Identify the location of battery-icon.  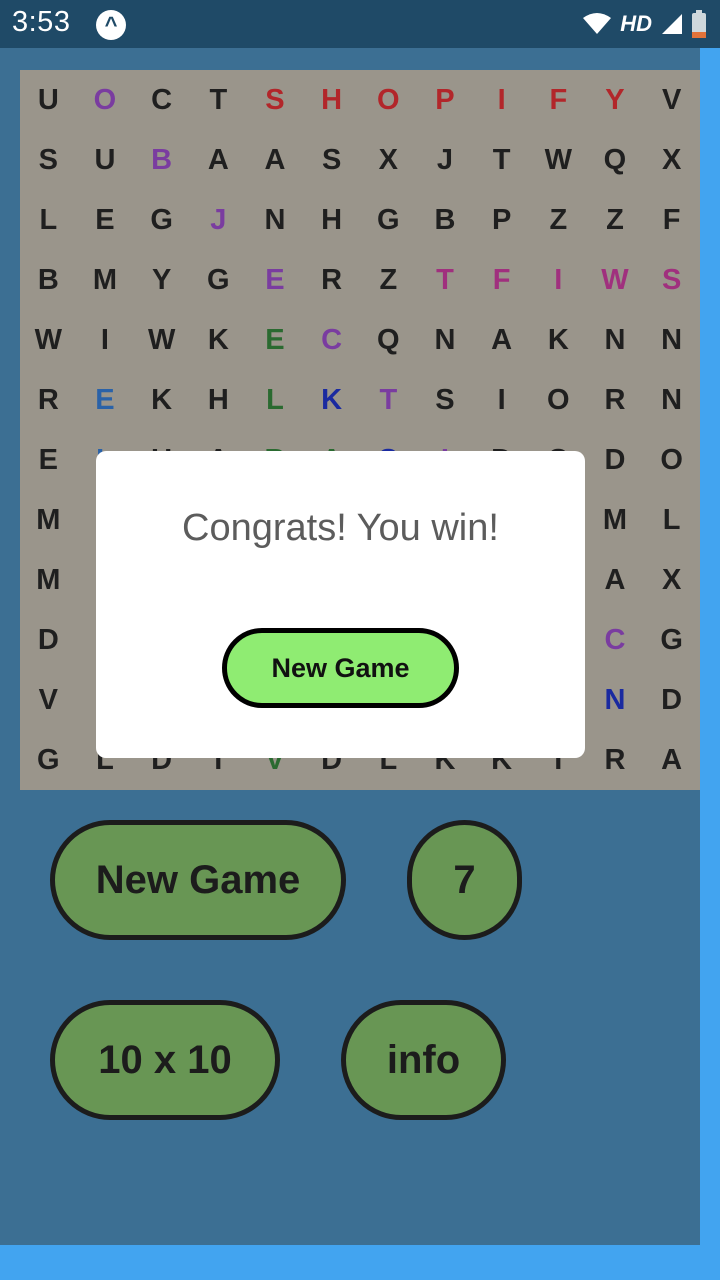
(699, 24).